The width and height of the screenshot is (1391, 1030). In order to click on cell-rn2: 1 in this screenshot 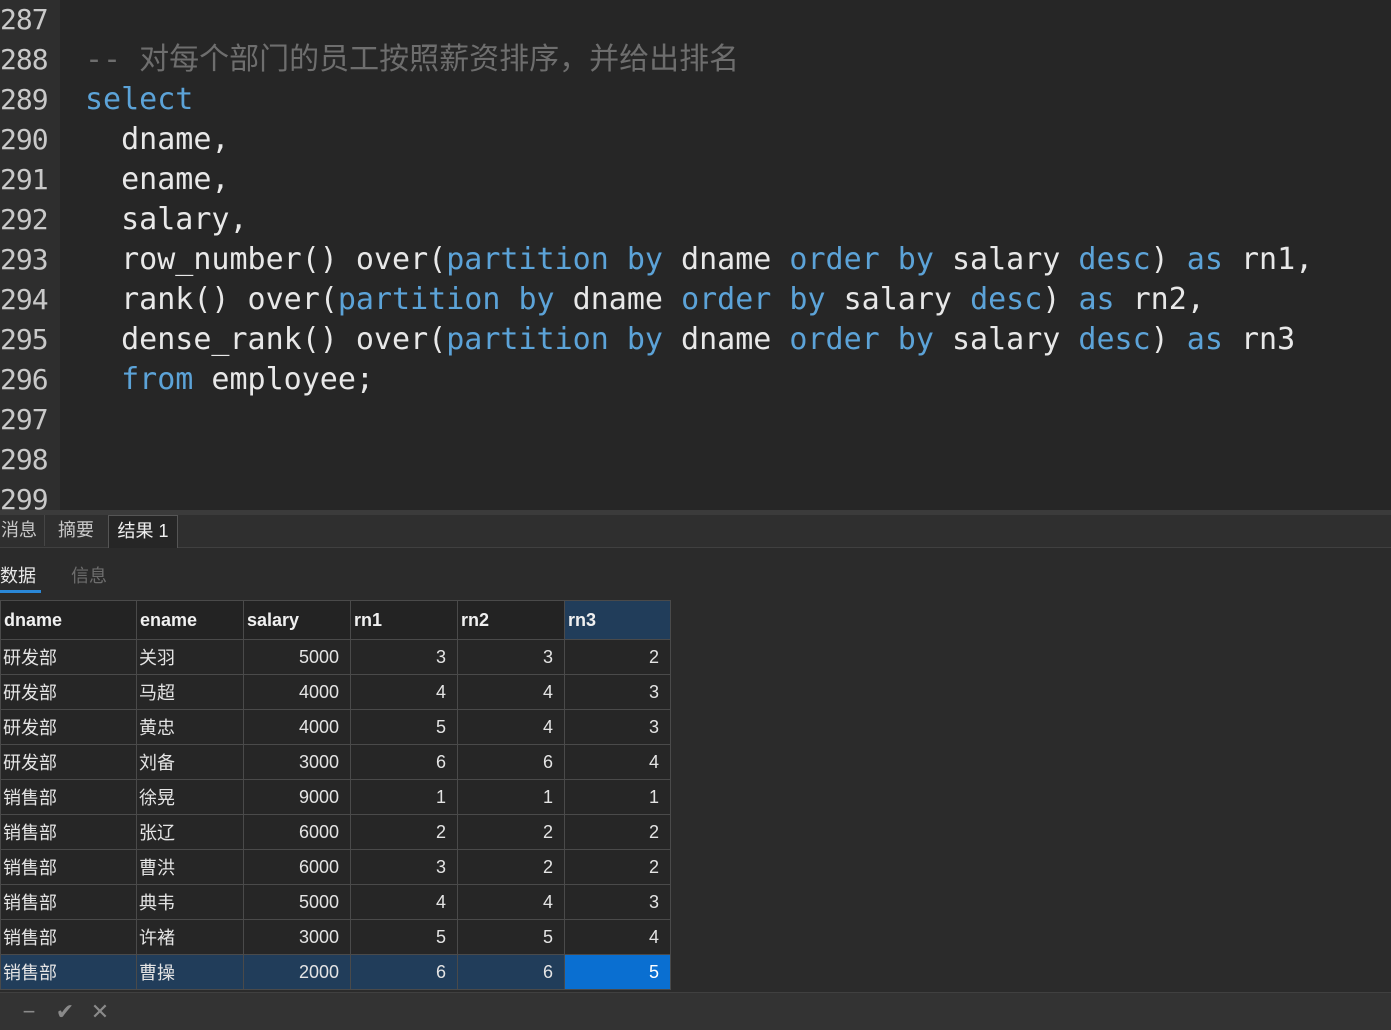, I will do `click(511, 797)`.